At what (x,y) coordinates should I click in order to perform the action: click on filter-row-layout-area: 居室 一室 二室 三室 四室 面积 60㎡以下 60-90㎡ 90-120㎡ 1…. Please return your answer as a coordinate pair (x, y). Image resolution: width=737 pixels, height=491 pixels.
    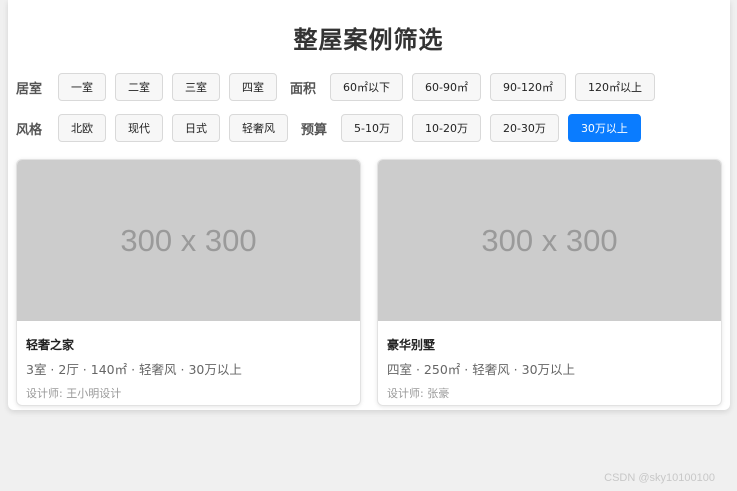
    Looking at the image, I should click on (340, 87).